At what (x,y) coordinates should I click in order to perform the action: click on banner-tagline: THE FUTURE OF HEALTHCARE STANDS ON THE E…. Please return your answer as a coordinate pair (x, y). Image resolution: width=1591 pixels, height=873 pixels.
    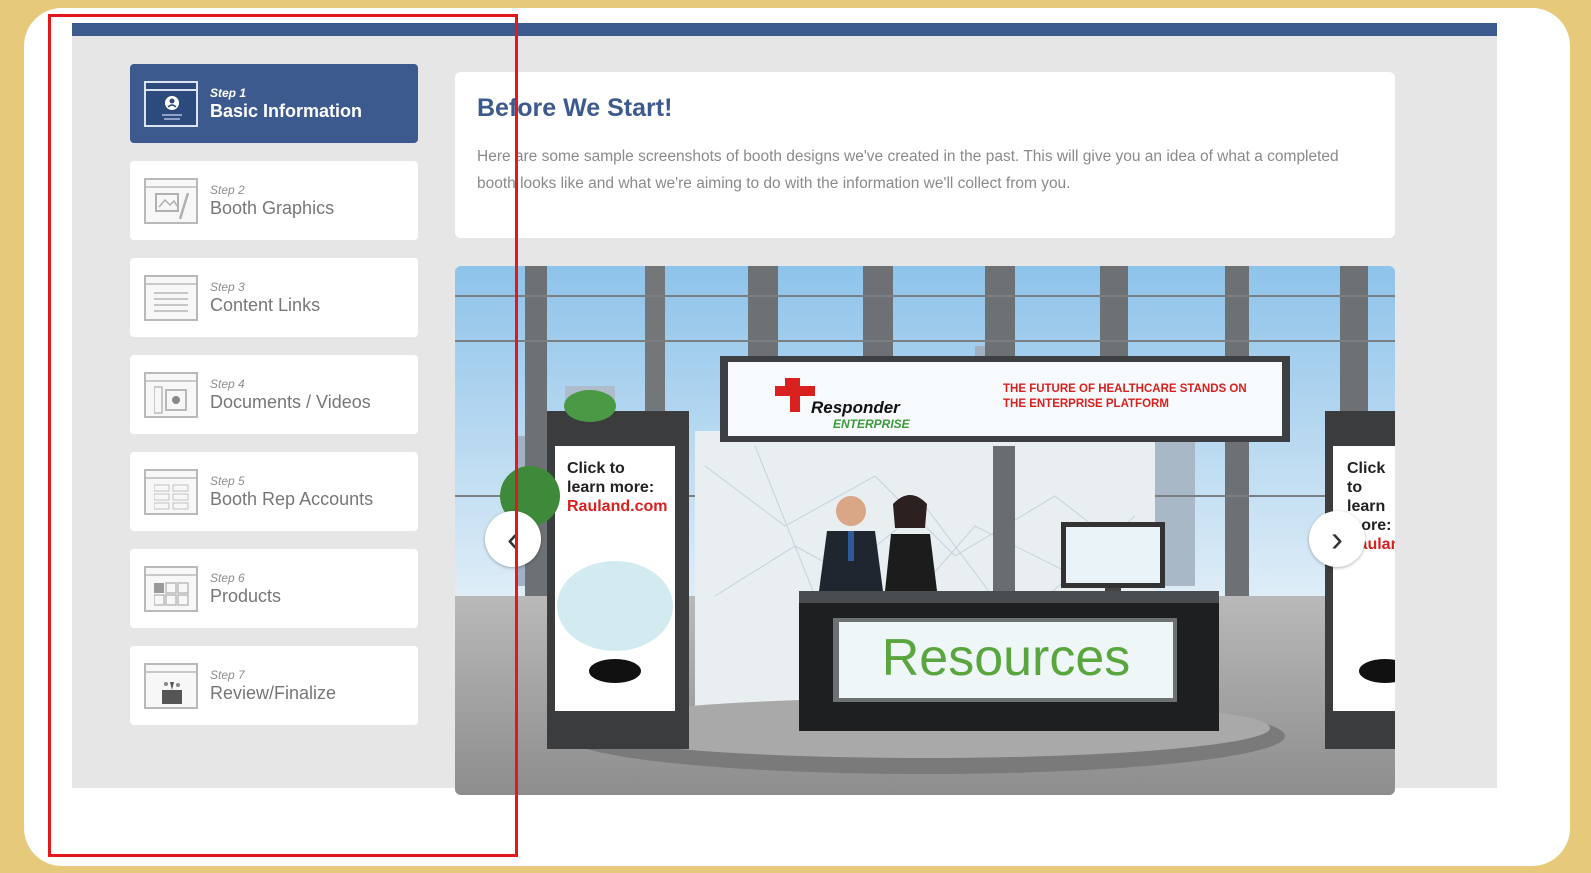
    Looking at the image, I should click on (1125, 396).